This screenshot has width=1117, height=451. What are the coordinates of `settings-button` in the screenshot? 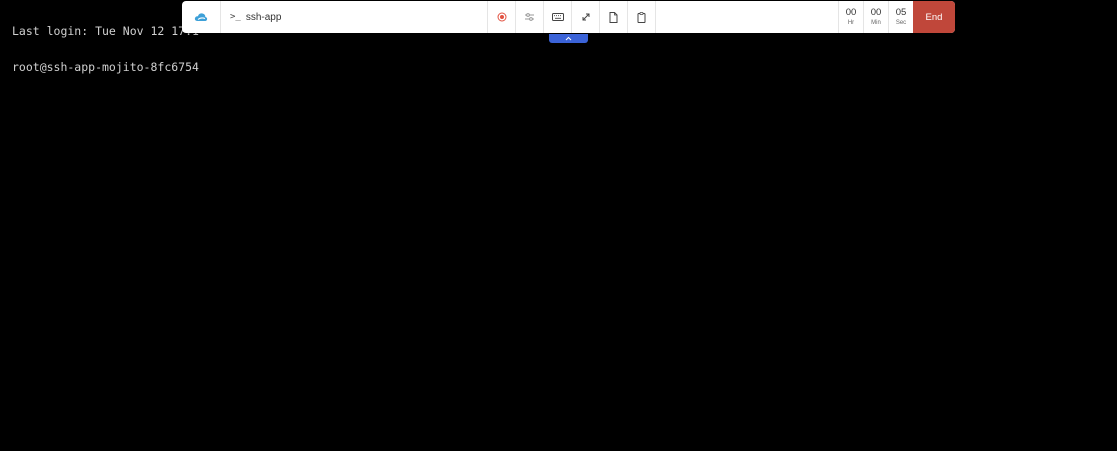 It's located at (530, 17).